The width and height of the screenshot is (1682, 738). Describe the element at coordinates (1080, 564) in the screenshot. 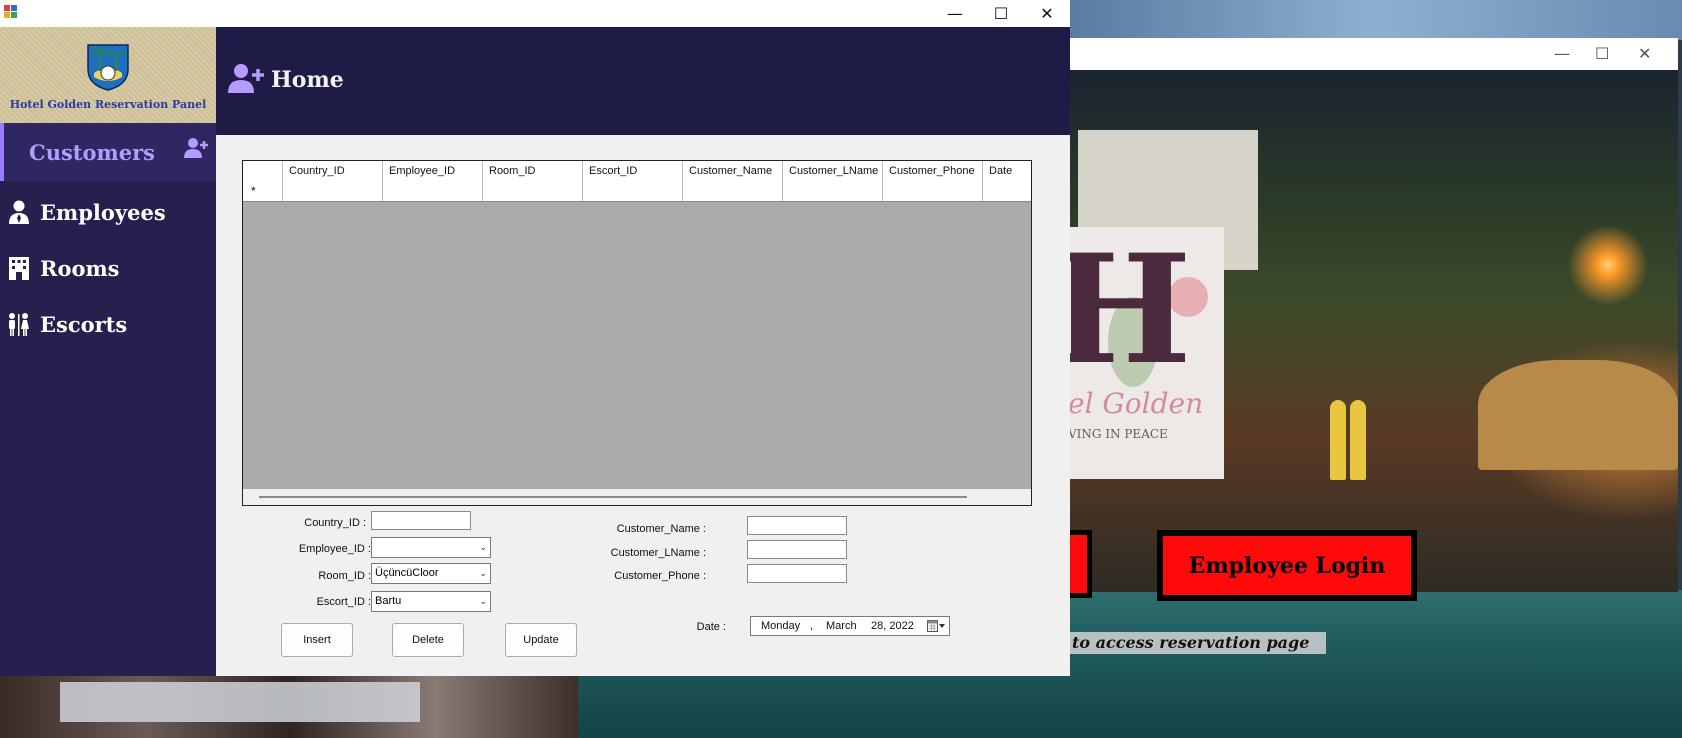

I see `partial-login-button` at that location.